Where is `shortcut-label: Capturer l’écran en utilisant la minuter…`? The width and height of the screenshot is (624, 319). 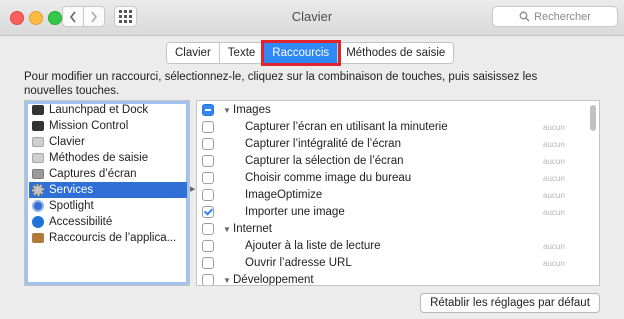 shortcut-label: Capturer l’écran en utilisant la minuter… is located at coordinates (346, 127).